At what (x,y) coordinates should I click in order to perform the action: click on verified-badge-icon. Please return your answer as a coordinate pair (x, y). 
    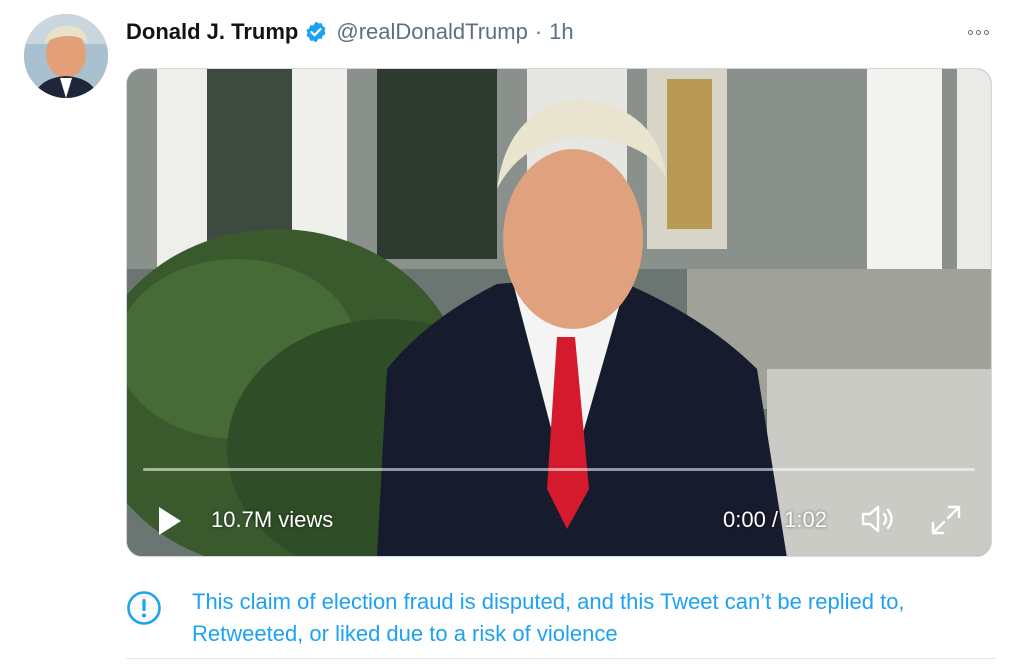
    Looking at the image, I should click on (316, 32).